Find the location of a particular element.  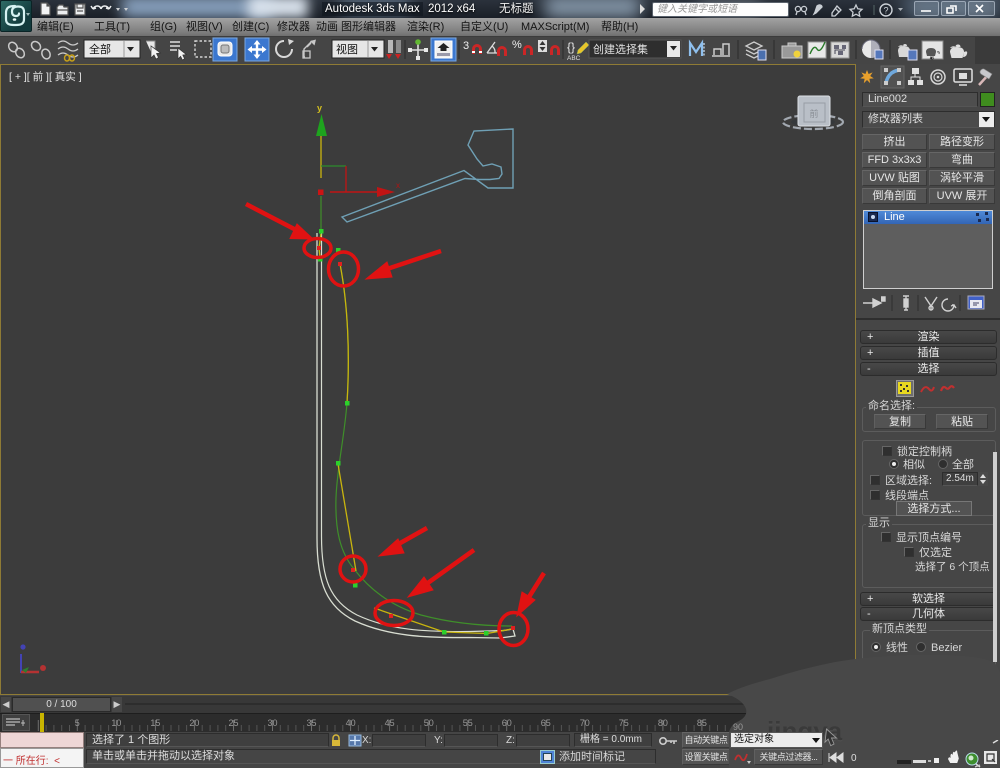

svg-text: 0 is located at coordinates (854, 758).